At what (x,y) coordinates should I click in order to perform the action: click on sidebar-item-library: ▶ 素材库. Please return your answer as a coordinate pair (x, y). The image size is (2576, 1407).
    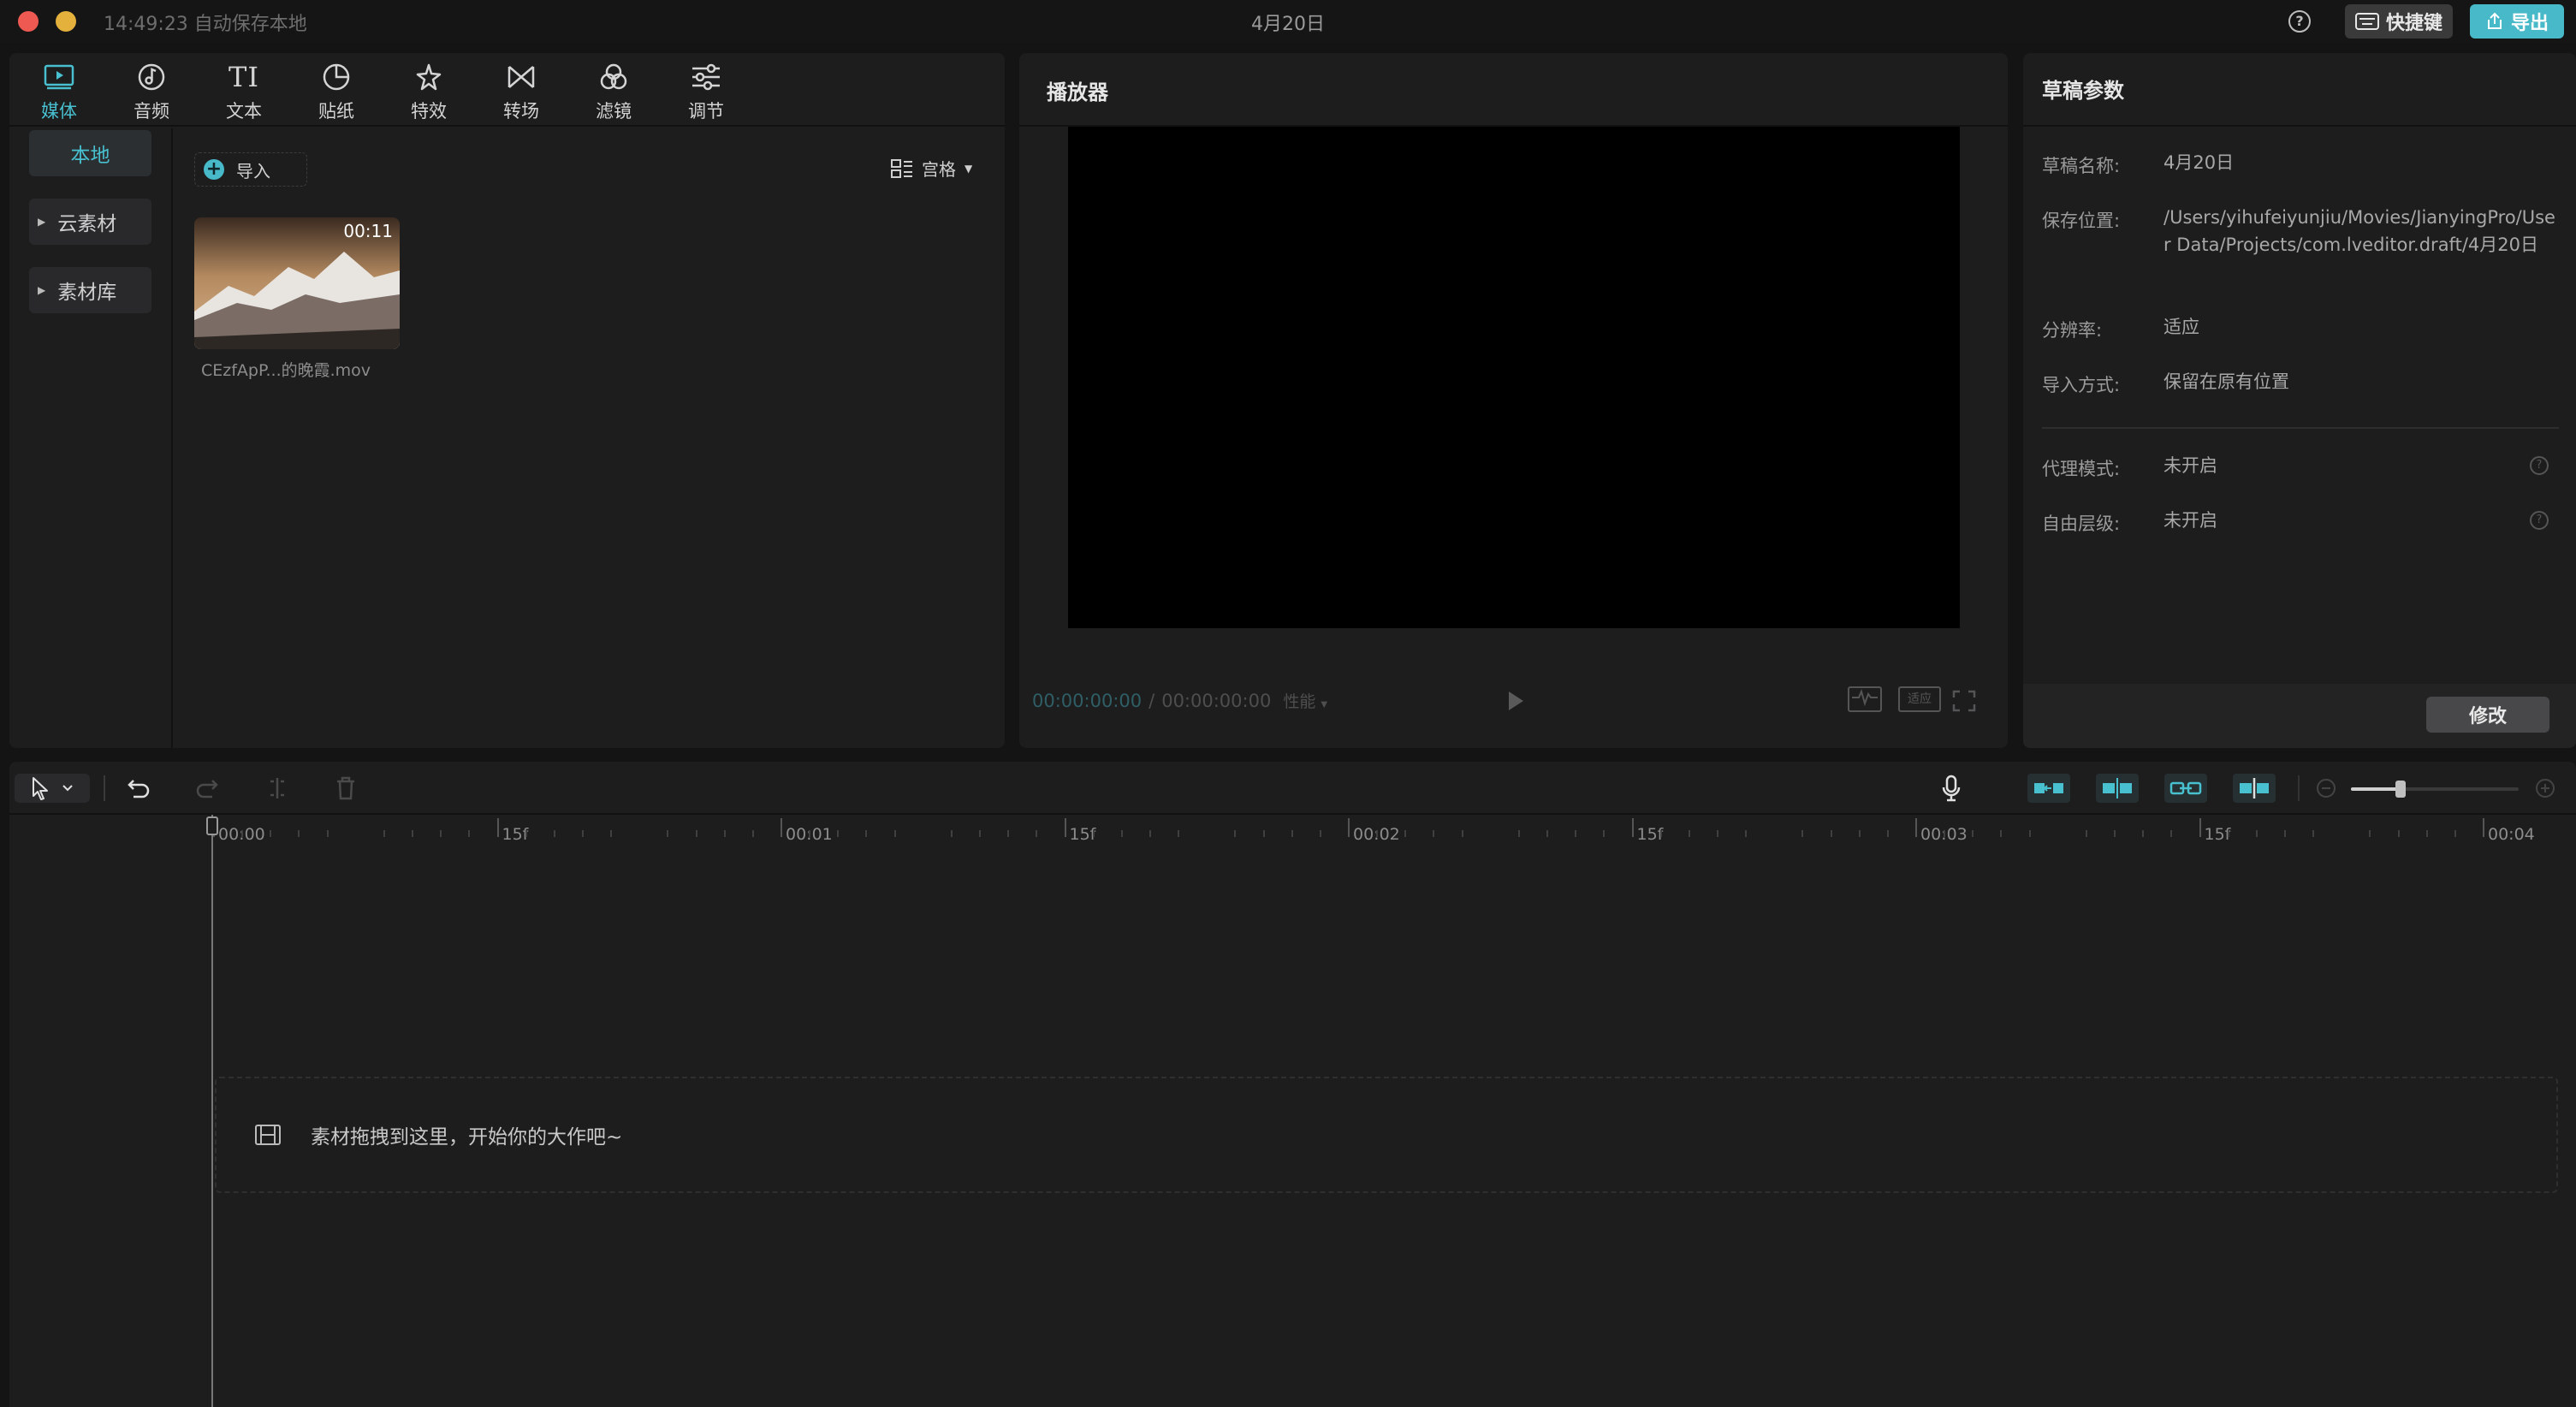
    Looking at the image, I should click on (90, 290).